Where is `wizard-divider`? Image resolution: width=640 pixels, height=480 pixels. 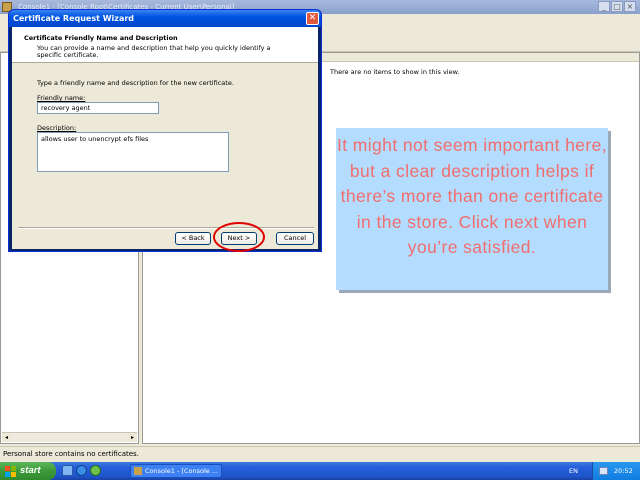 wizard-divider is located at coordinates (166, 228).